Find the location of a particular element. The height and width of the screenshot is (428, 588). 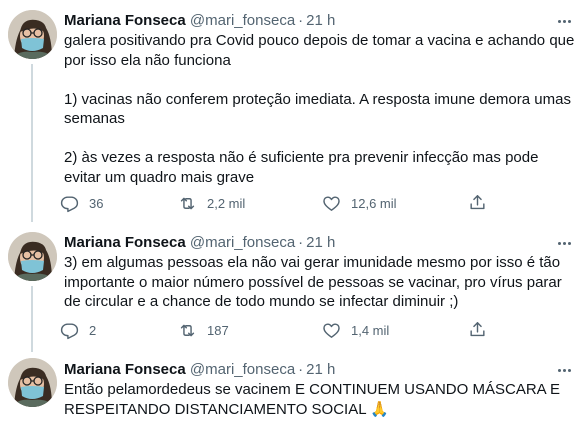

like-button: 12,6 mil is located at coordinates (359, 203).